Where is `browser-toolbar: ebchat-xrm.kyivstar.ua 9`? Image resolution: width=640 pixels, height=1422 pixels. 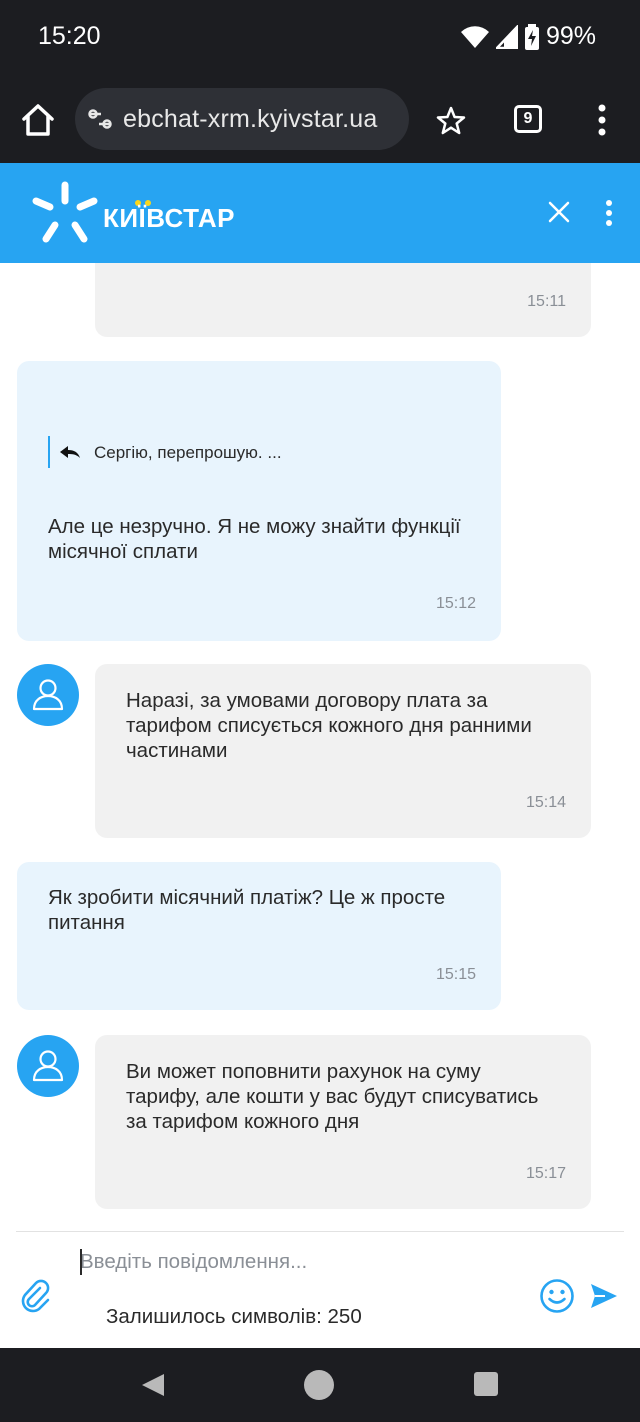
browser-toolbar: ebchat-xrm.kyivstar.ua 9 is located at coordinates (320, 121).